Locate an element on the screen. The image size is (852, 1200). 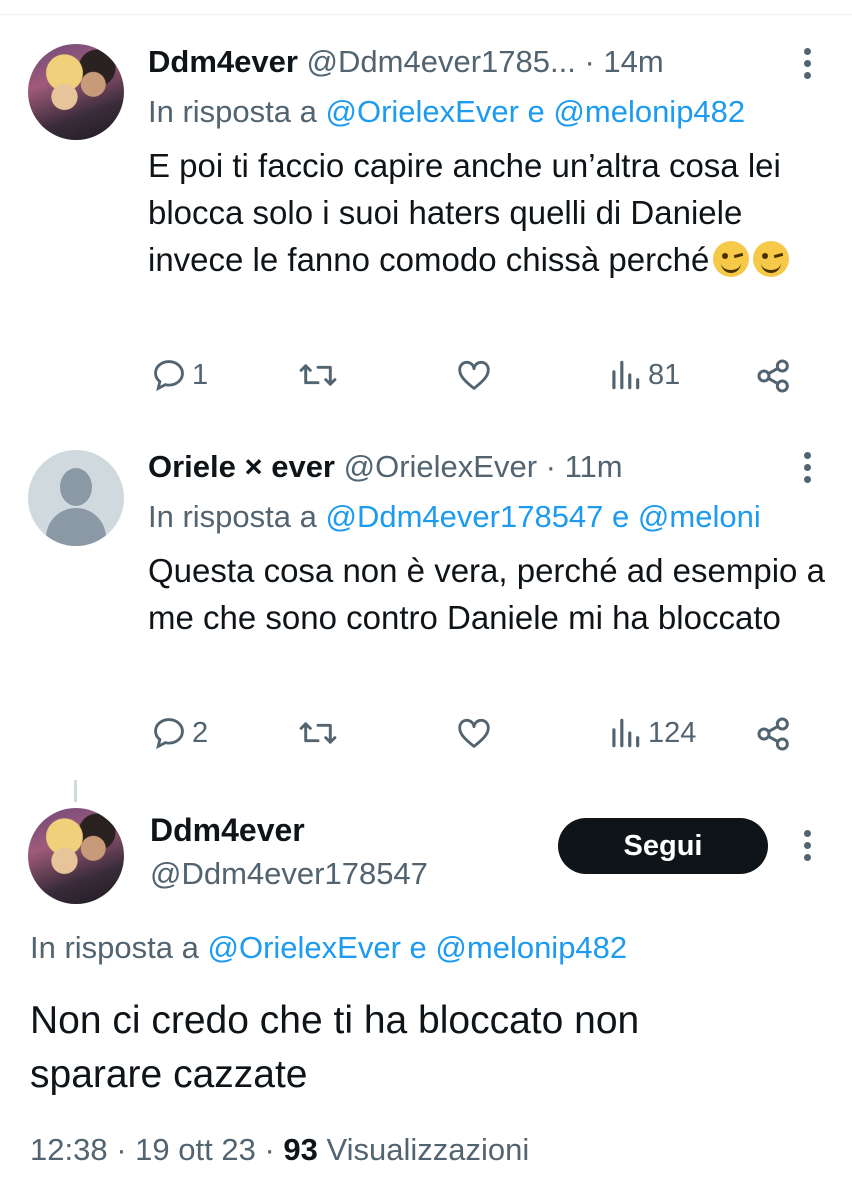
mention-link: @Ddm4ever178547 is located at coordinates (465, 516).